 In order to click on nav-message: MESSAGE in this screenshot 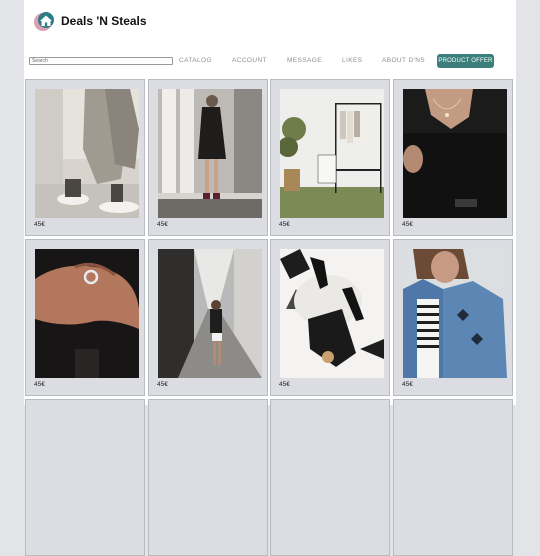, I will do `click(304, 60)`.